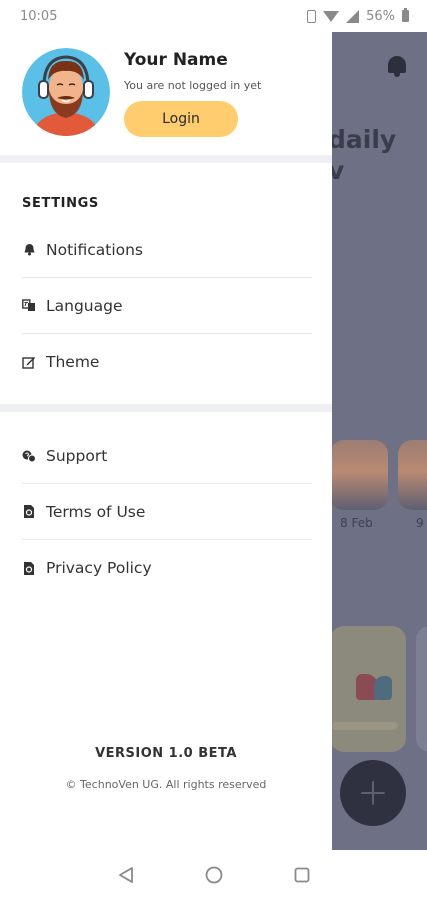 The width and height of the screenshot is (427, 900). I want to click on menu-item-terms-of-use: Terms of Use, so click(167, 512).